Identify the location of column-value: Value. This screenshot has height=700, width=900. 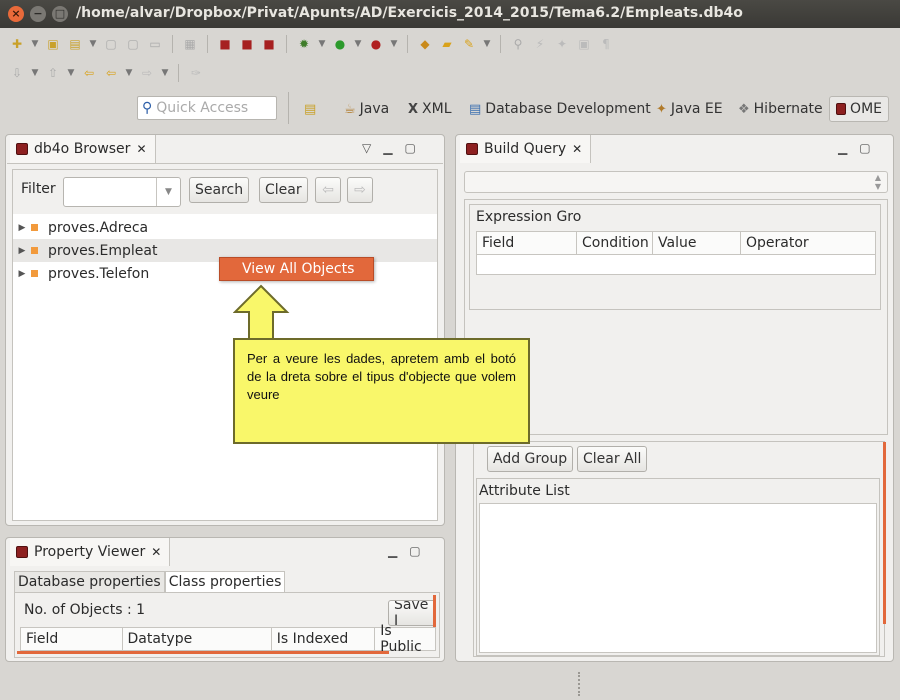
(697, 243).